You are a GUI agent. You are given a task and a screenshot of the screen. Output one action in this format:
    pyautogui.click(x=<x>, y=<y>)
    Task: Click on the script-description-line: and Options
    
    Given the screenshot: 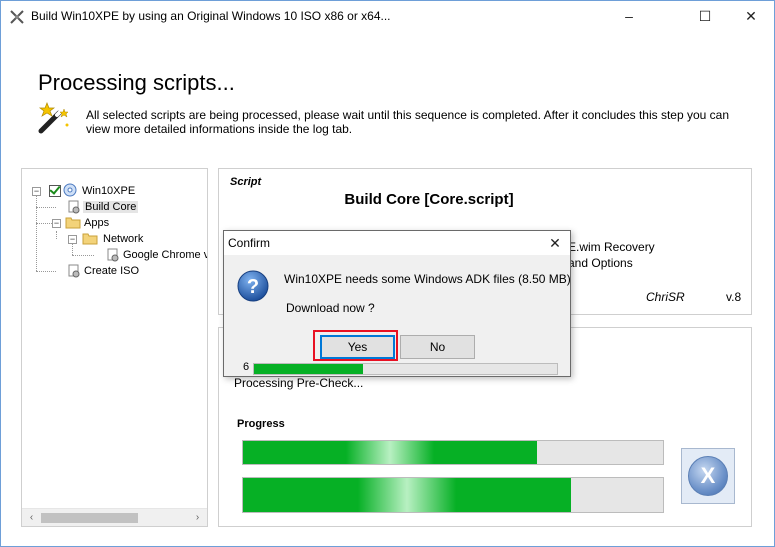 What is the action you would take?
    pyautogui.click(x=600, y=263)
    